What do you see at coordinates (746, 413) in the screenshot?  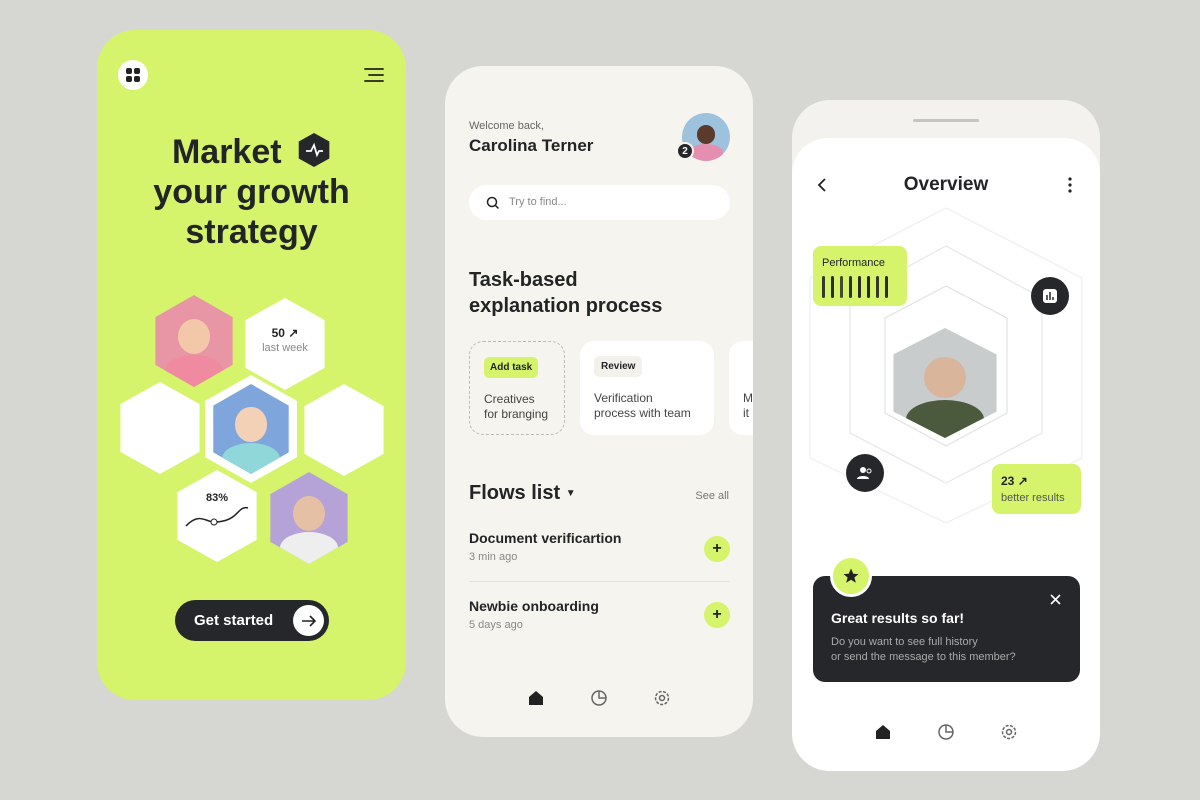 I see `task-text: it` at bounding box center [746, 413].